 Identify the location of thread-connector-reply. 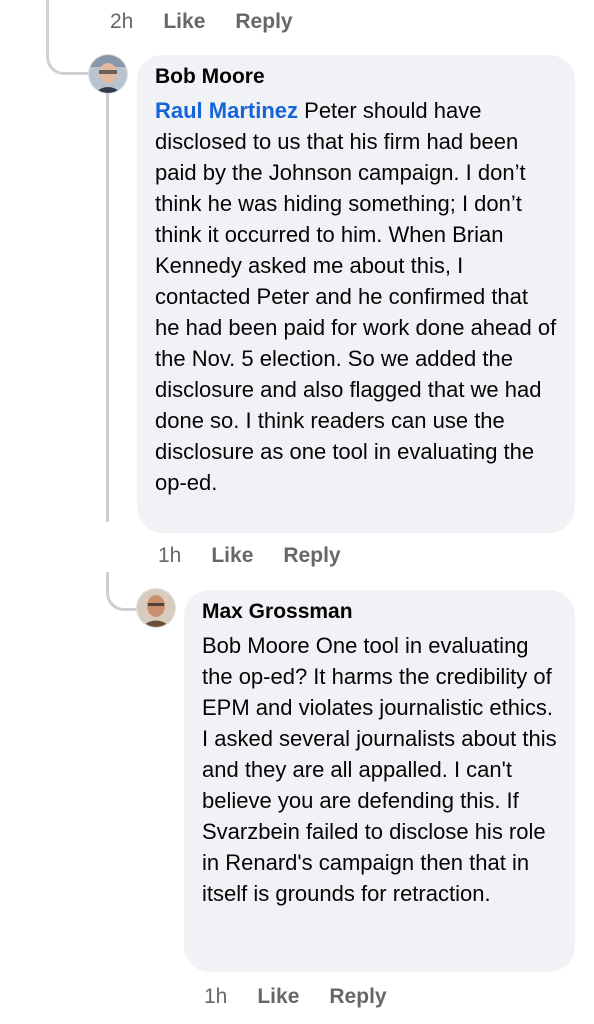
(121, 591).